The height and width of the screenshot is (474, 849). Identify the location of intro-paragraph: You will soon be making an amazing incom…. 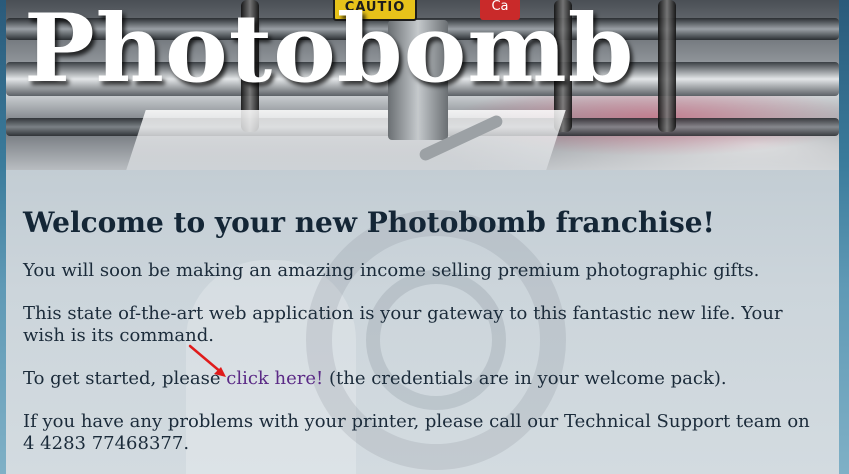
(391, 270).